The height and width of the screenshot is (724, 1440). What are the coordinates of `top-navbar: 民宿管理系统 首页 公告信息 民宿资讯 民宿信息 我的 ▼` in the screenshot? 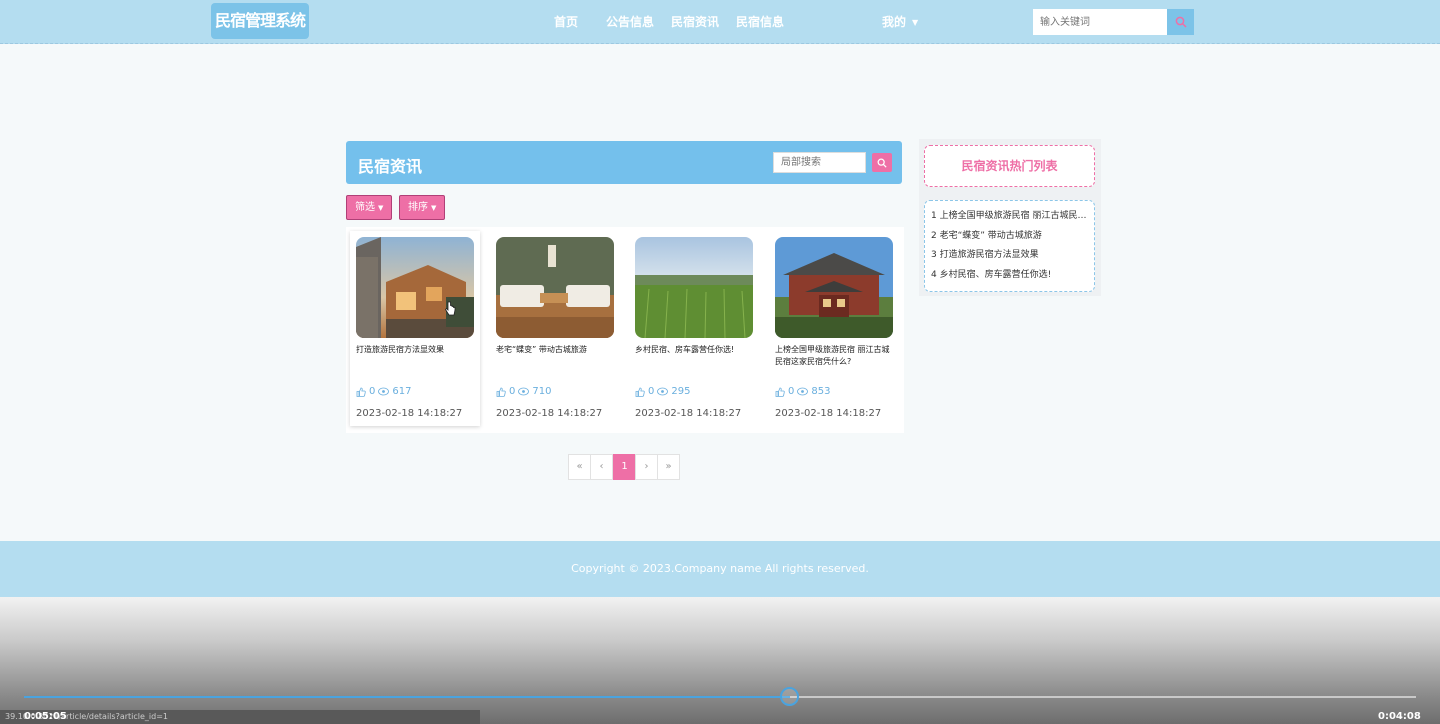 It's located at (720, 22).